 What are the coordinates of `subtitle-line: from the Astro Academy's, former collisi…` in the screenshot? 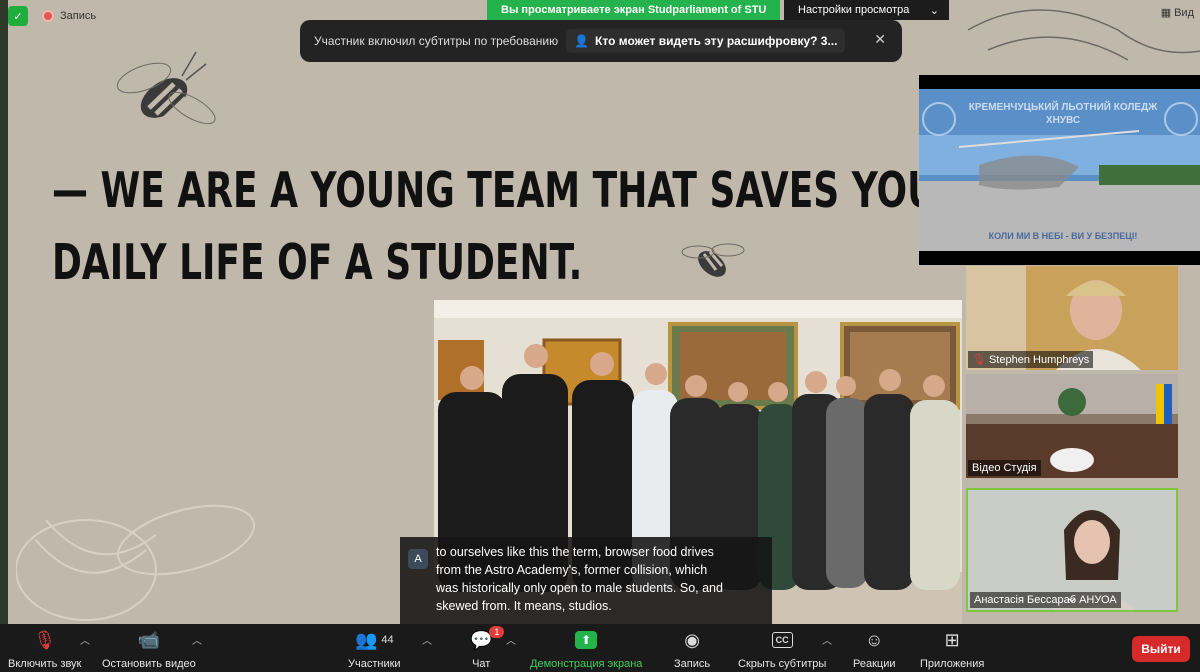 It's located at (572, 570).